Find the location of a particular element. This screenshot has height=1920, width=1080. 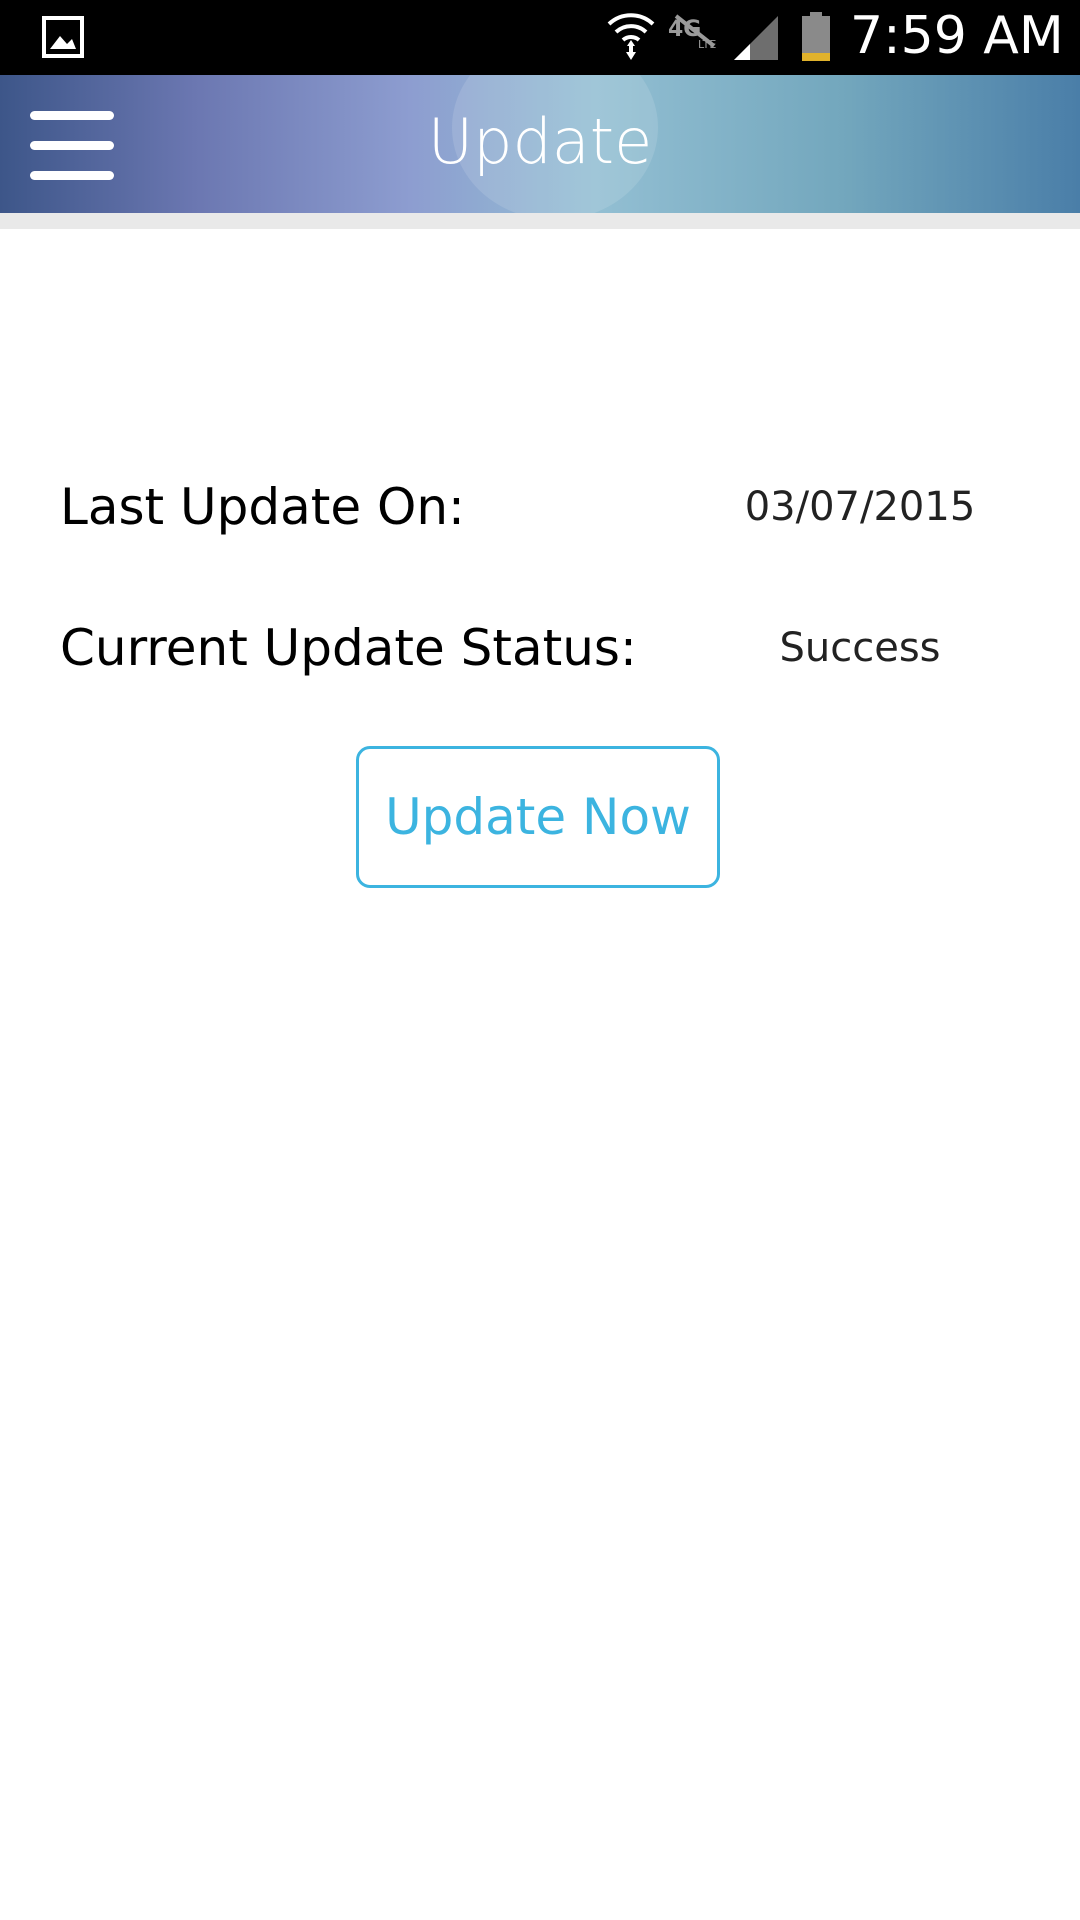

clock: 7:59 AM is located at coordinates (957, 36).